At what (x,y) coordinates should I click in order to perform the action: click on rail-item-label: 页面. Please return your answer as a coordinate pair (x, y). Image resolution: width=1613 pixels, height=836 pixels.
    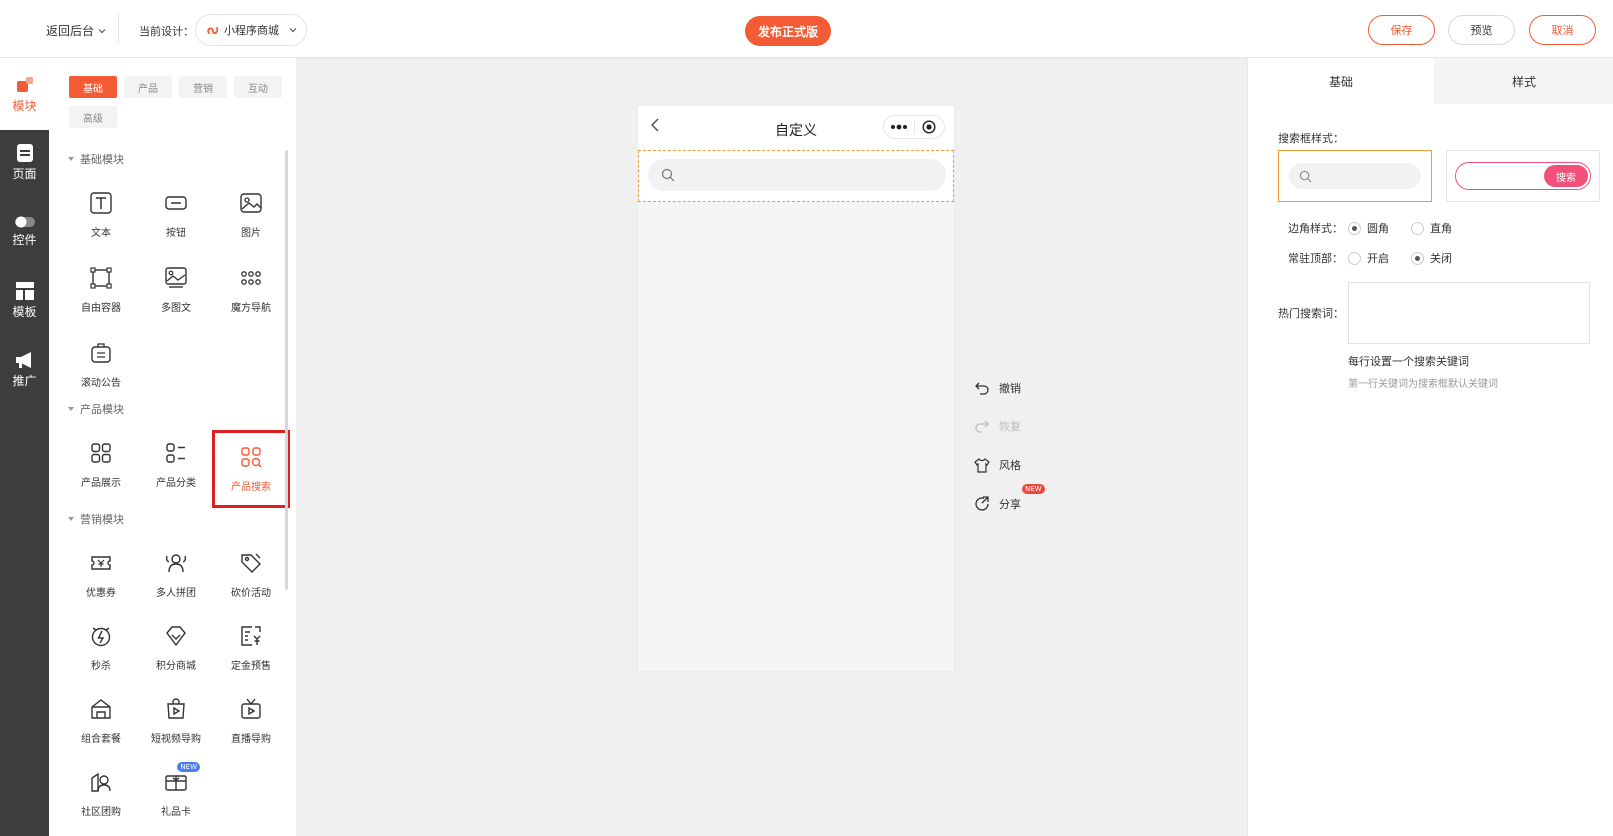
    Looking at the image, I should click on (24, 173).